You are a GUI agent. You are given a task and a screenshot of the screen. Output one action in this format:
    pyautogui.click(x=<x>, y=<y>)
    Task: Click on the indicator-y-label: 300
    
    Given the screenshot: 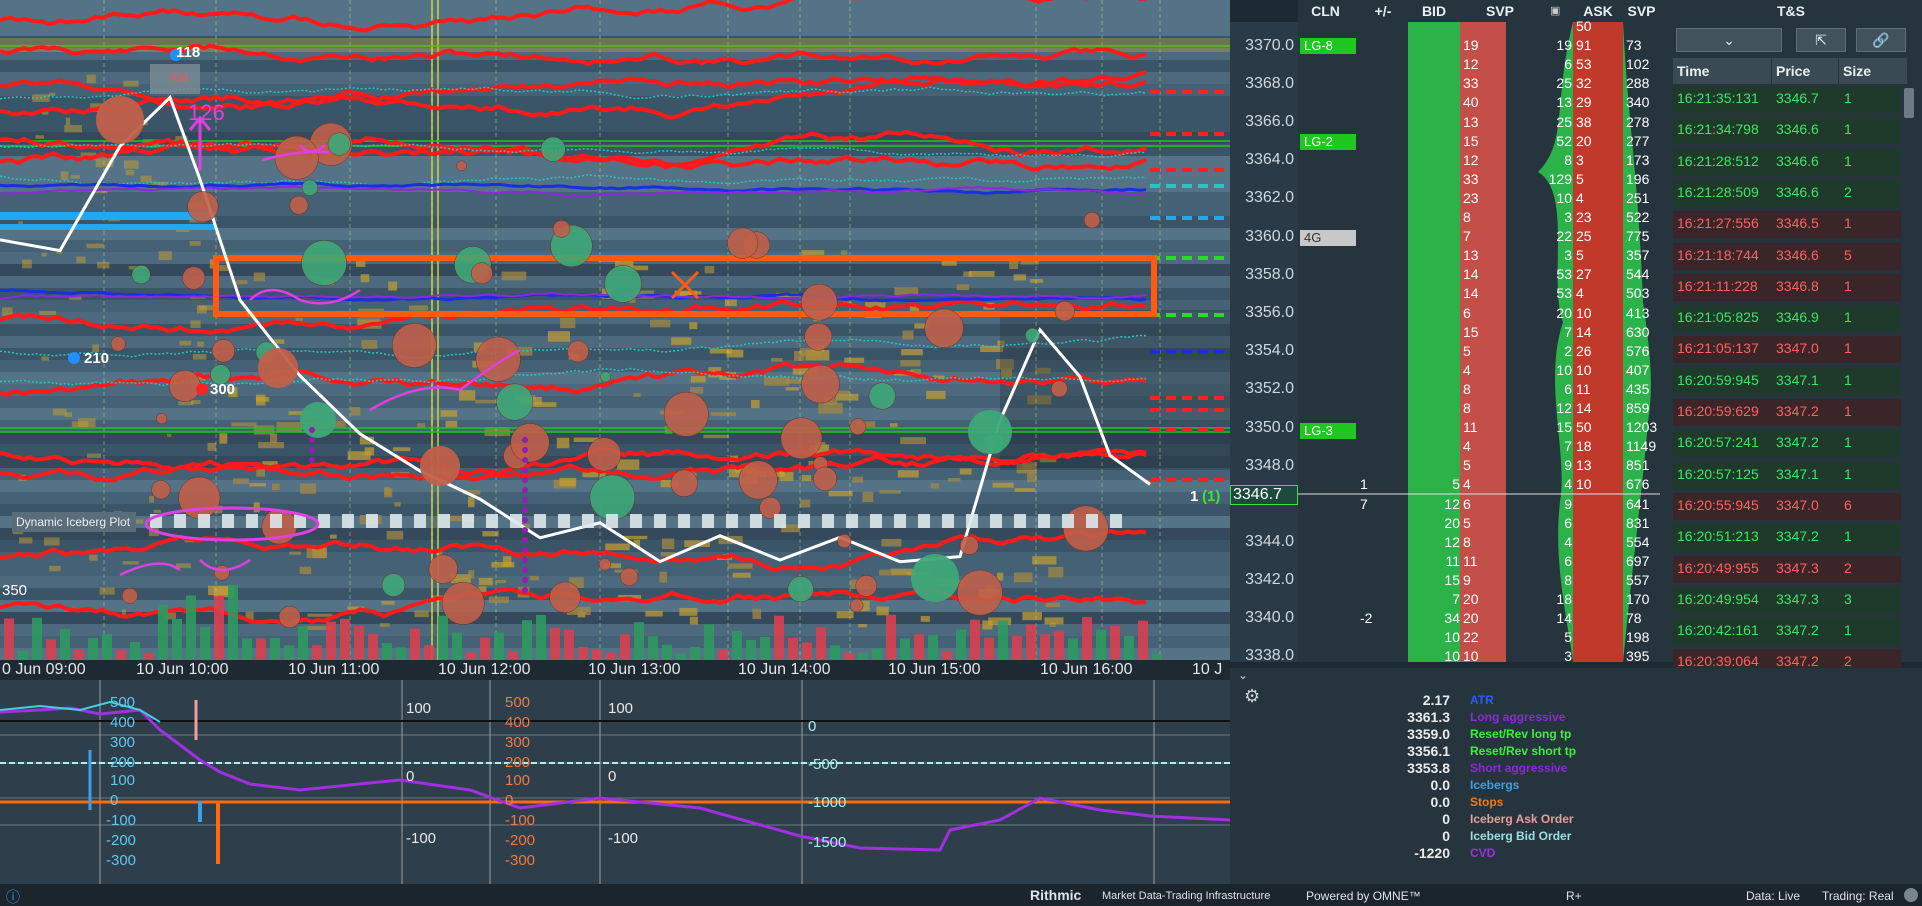 What is the action you would take?
    pyautogui.click(x=123, y=742)
    